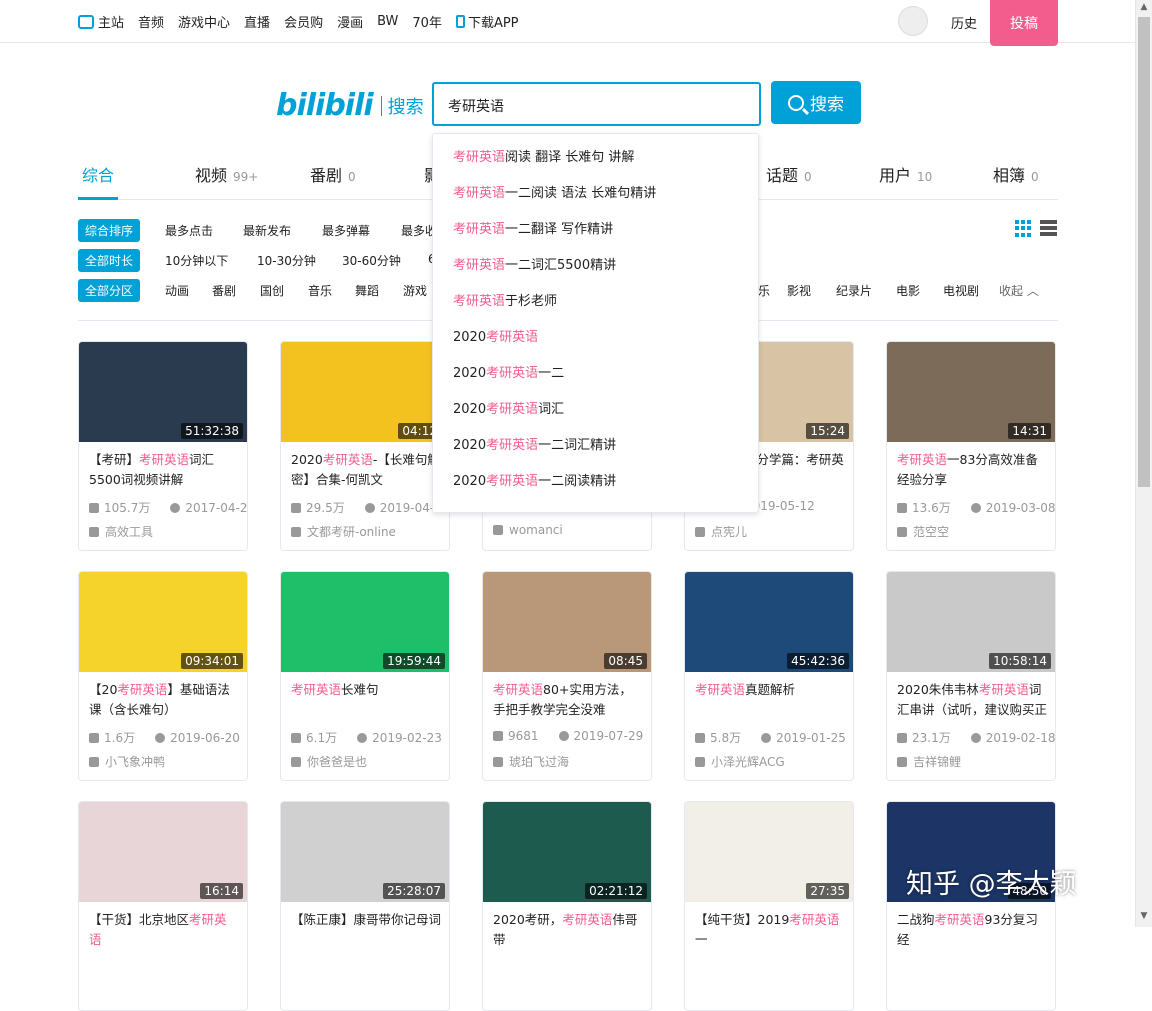  I want to click on filter-pill-sort: 综合排序, so click(109, 230).